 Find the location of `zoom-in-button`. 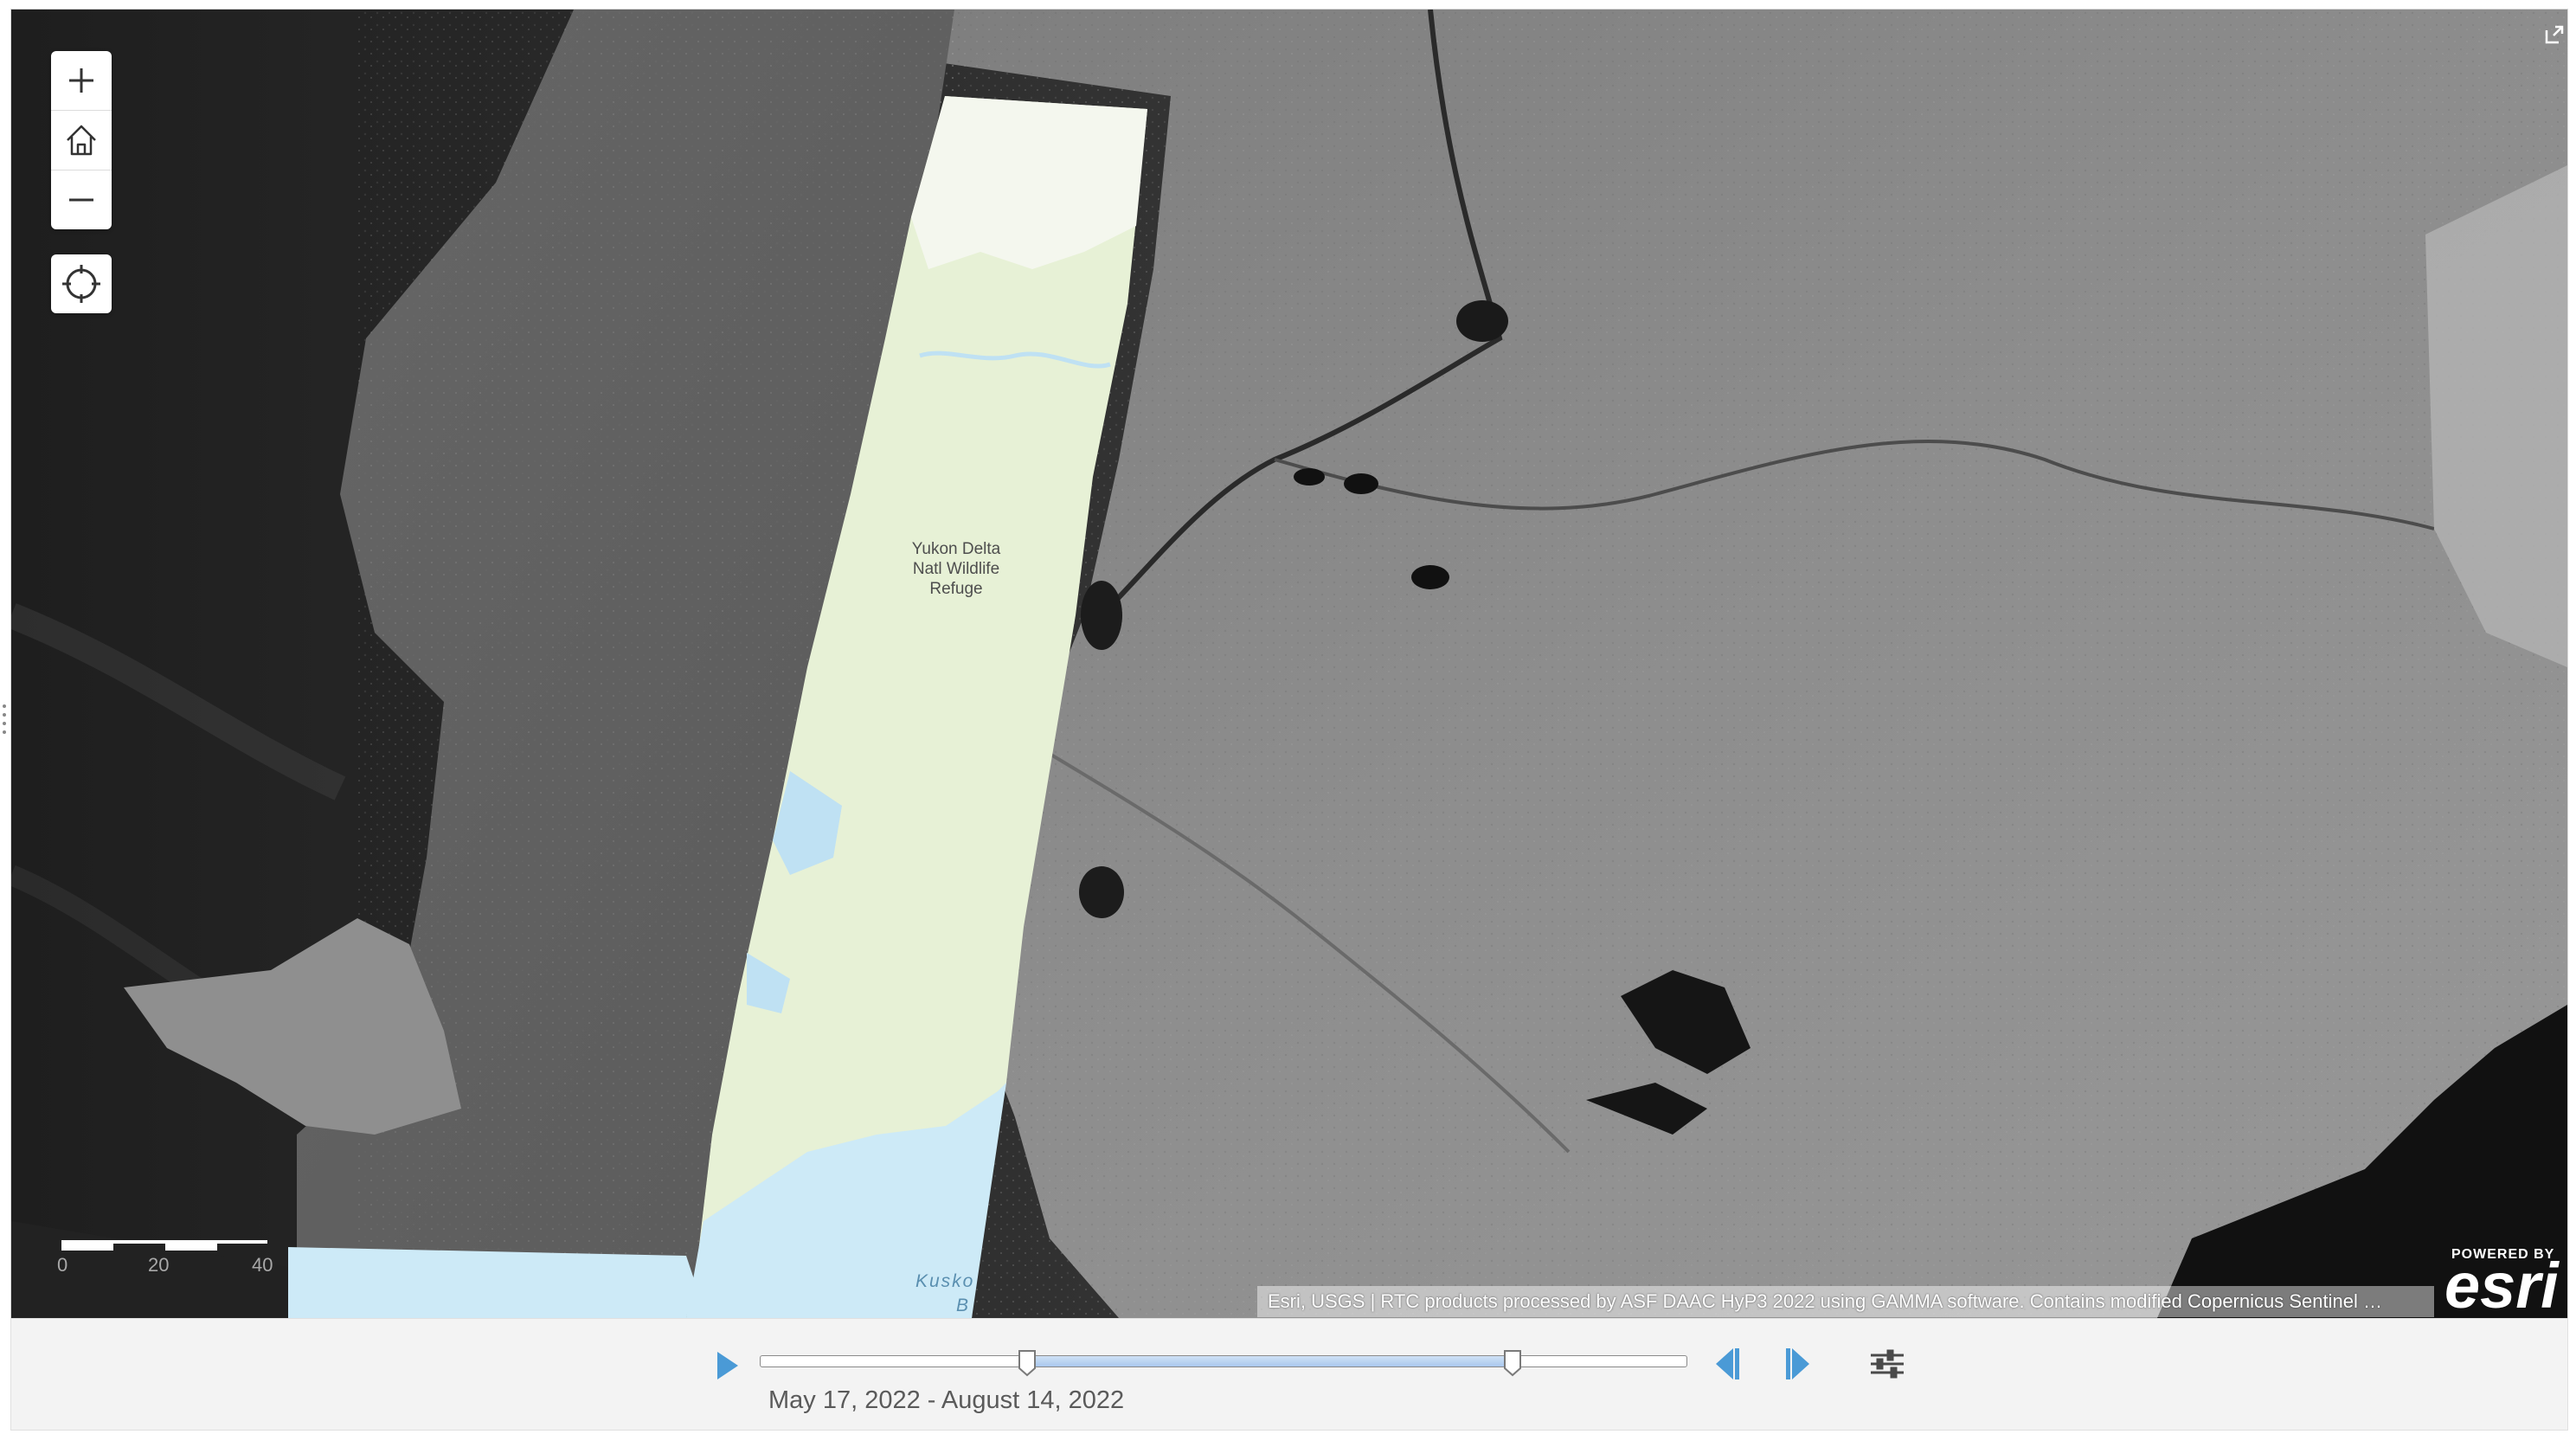

zoom-in-button is located at coordinates (82, 81).